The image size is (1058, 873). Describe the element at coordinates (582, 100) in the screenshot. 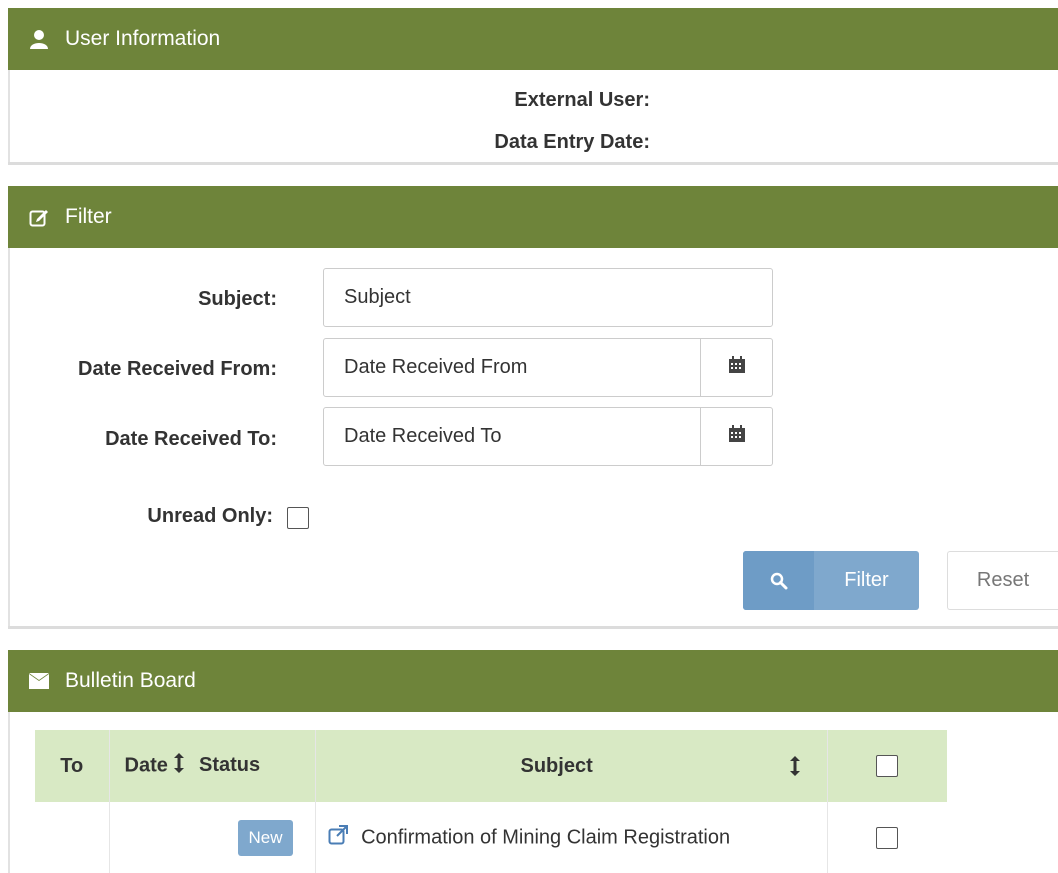

I see `external-user-label: External User:` at that location.